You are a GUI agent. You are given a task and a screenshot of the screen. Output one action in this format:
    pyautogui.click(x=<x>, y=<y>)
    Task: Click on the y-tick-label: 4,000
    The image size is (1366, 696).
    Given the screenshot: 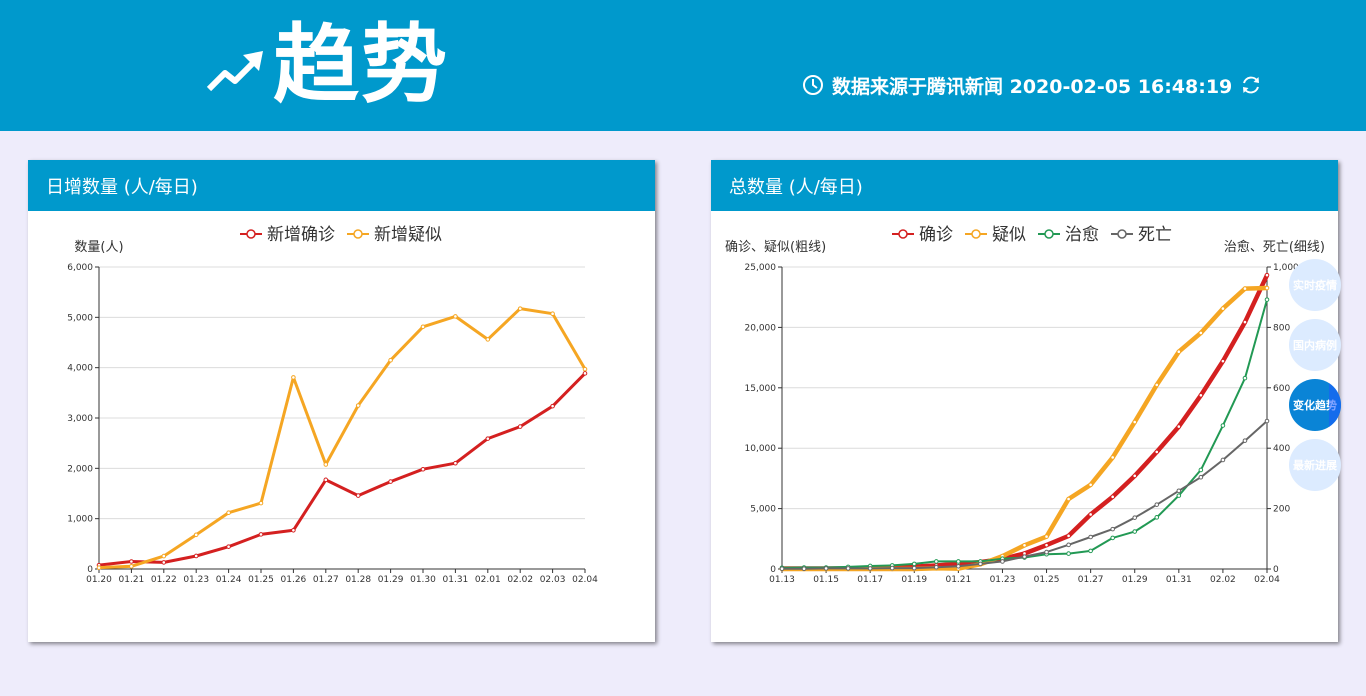 What is the action you would take?
    pyautogui.click(x=80, y=369)
    